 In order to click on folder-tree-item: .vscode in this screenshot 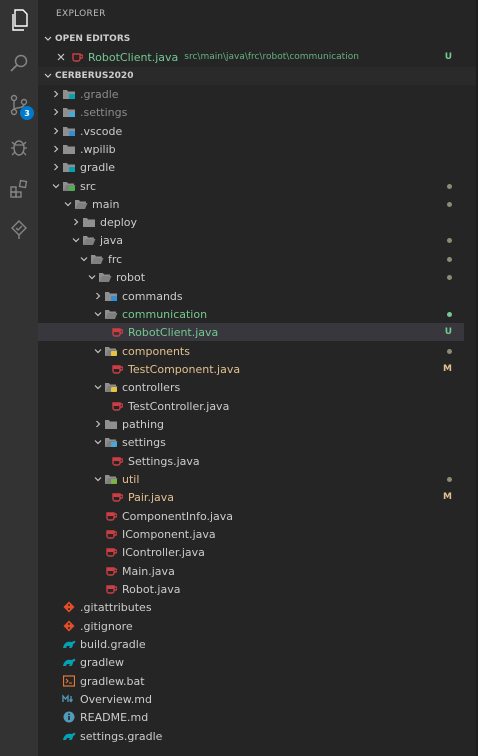, I will do `click(251, 131)`.